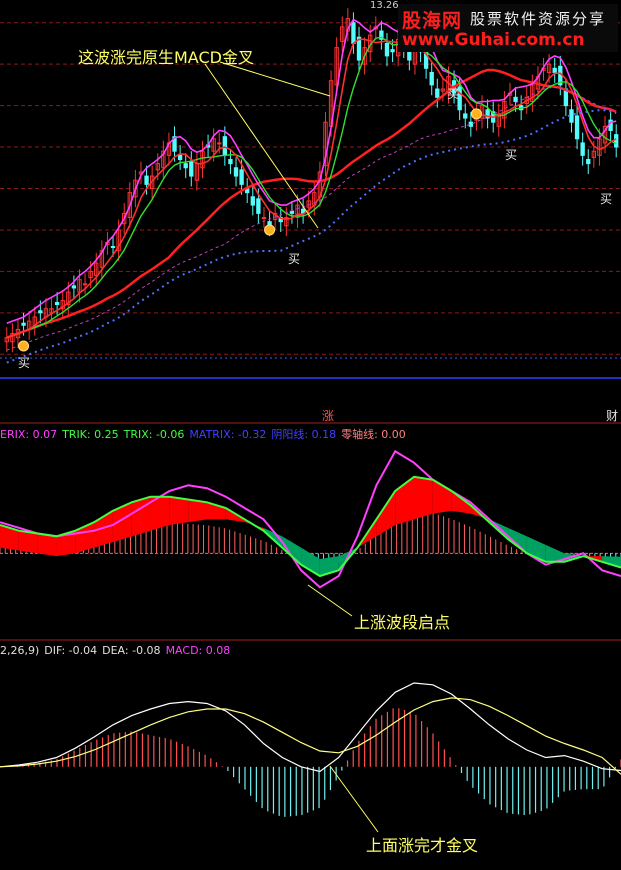  What do you see at coordinates (24, 363) in the screenshot?
I see `buy-label-1: 买` at bounding box center [24, 363].